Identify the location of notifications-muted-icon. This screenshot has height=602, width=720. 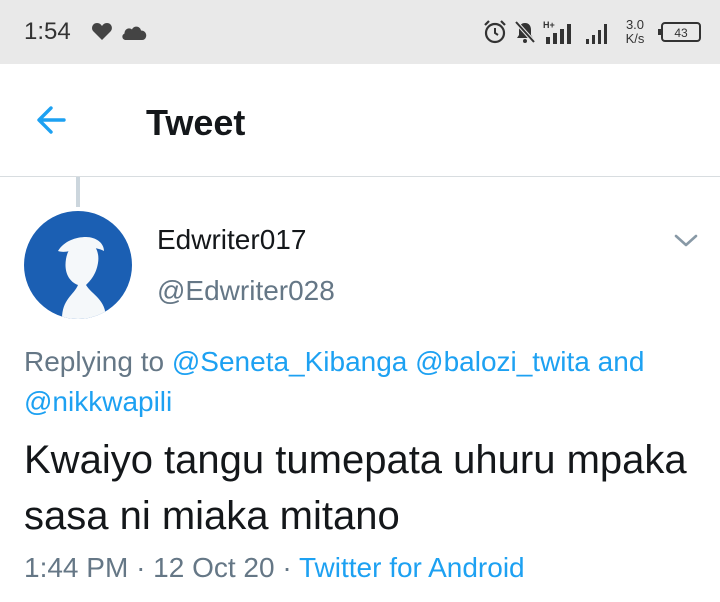
(525, 32).